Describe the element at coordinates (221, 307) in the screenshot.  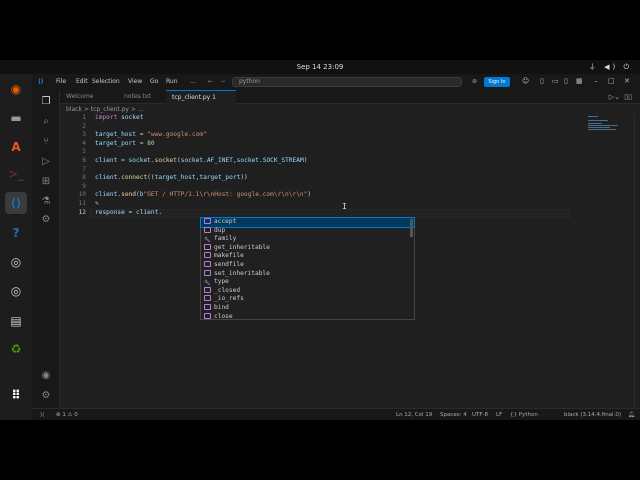
I see `suggestion-label: bind` at that location.